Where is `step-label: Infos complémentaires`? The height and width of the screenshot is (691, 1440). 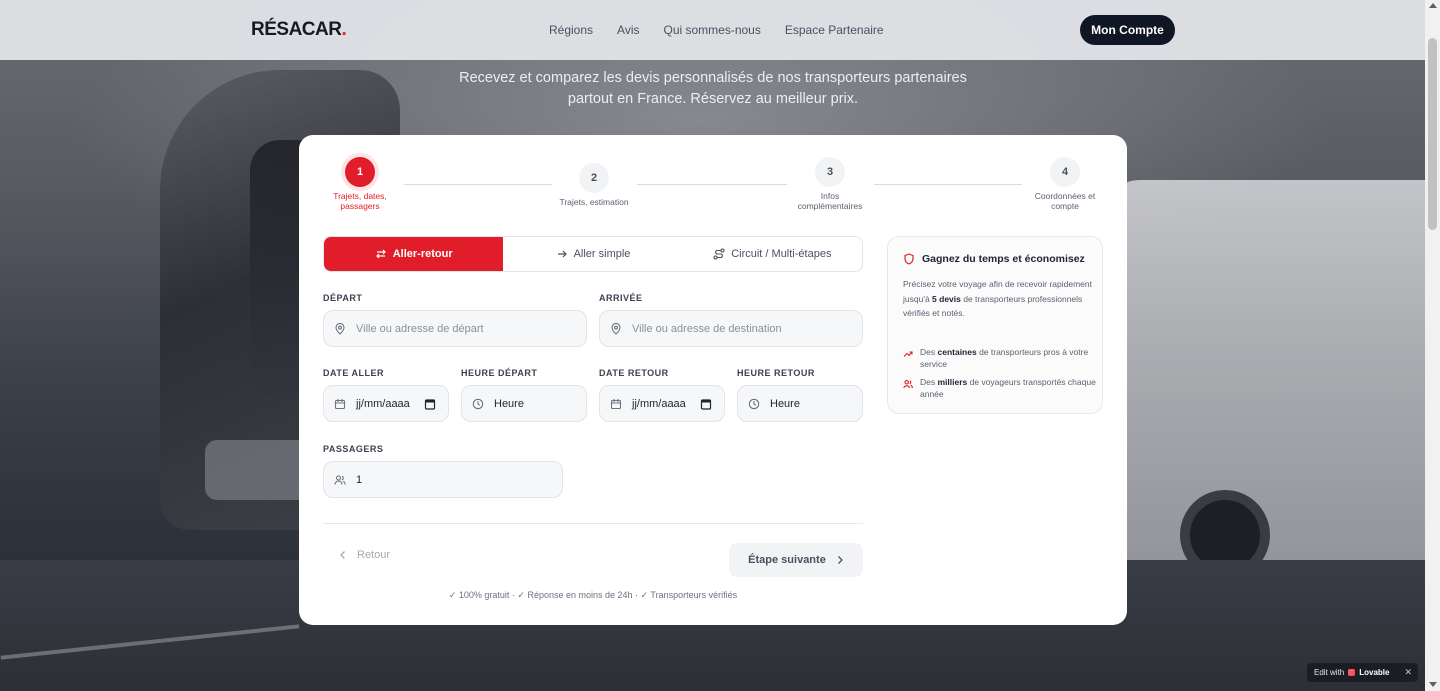 step-label: Infos complémentaires is located at coordinates (830, 201).